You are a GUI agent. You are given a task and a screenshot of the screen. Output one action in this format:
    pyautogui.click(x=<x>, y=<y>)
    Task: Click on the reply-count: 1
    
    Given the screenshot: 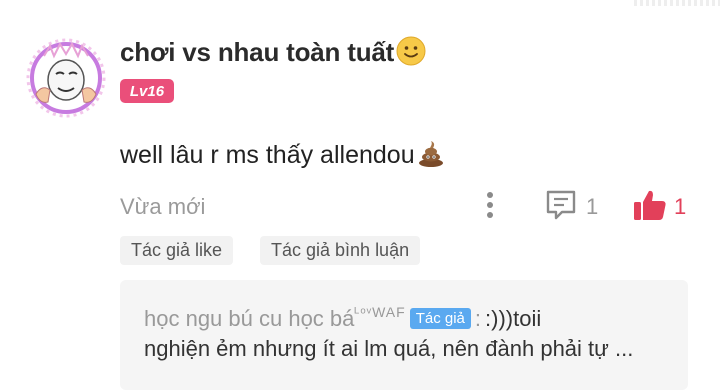 What is the action you would take?
    pyautogui.click(x=592, y=206)
    